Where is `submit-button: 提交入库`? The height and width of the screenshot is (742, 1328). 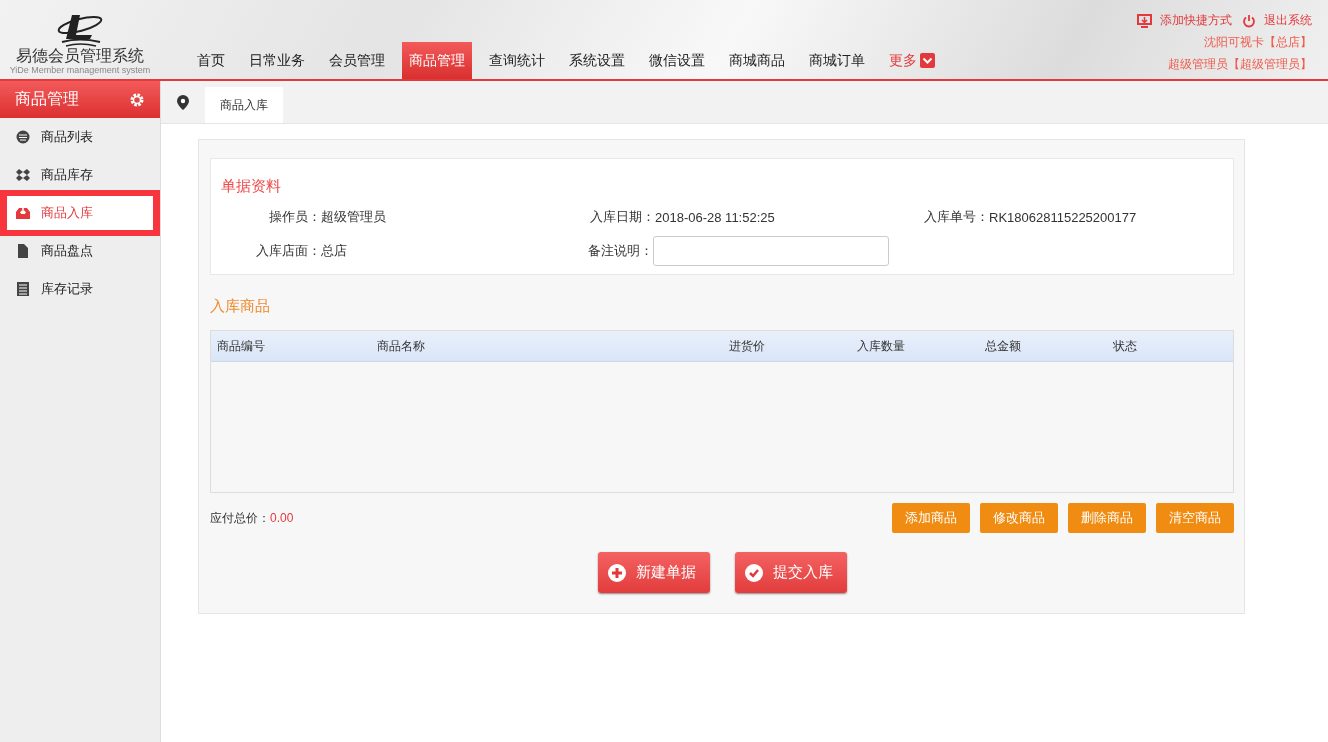 submit-button: 提交入库 is located at coordinates (790, 572).